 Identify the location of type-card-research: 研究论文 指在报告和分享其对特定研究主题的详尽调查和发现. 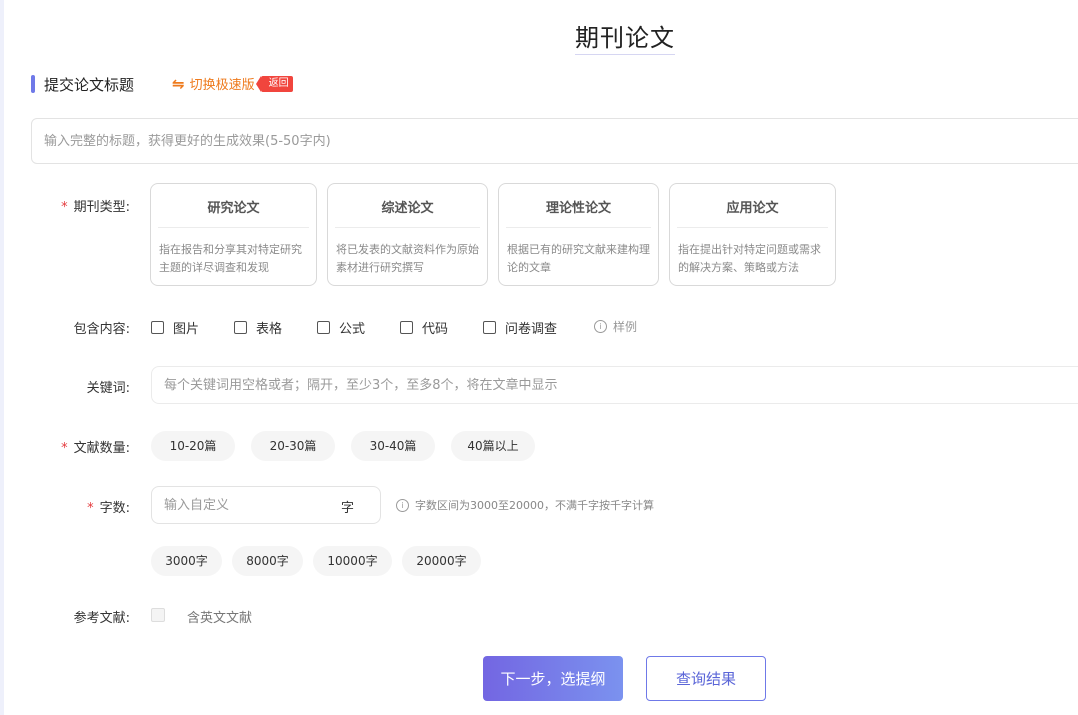
(233, 234).